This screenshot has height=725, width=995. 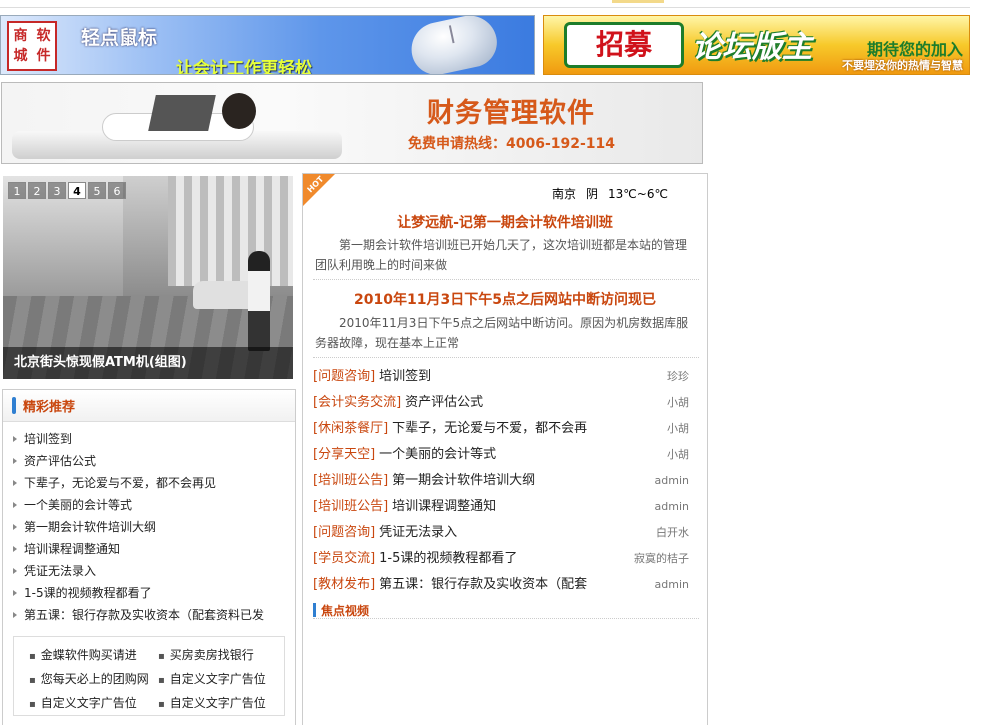 I want to click on slide-caption: 北京街头惊现假ATM机(组图), so click(x=148, y=363).